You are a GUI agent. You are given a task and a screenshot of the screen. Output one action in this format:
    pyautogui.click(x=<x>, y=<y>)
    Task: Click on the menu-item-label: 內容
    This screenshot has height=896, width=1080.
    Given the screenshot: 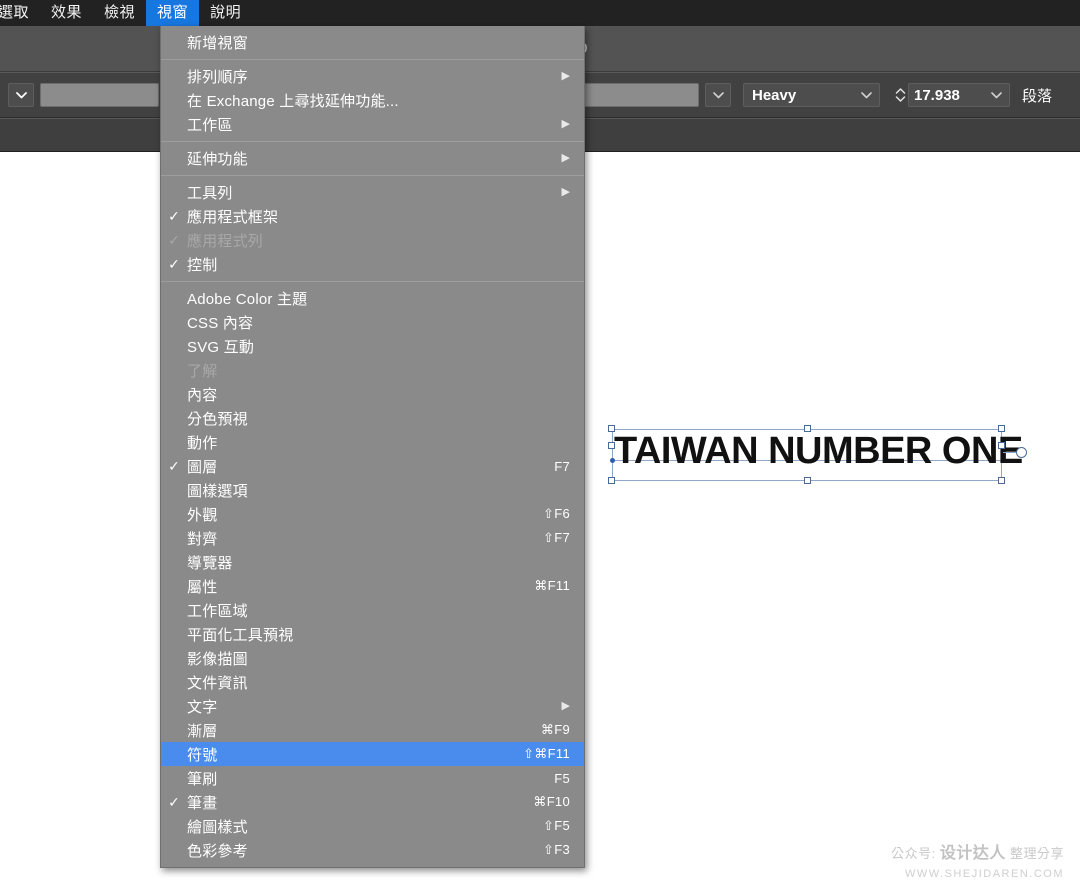 What is the action you would take?
    pyautogui.click(x=202, y=395)
    